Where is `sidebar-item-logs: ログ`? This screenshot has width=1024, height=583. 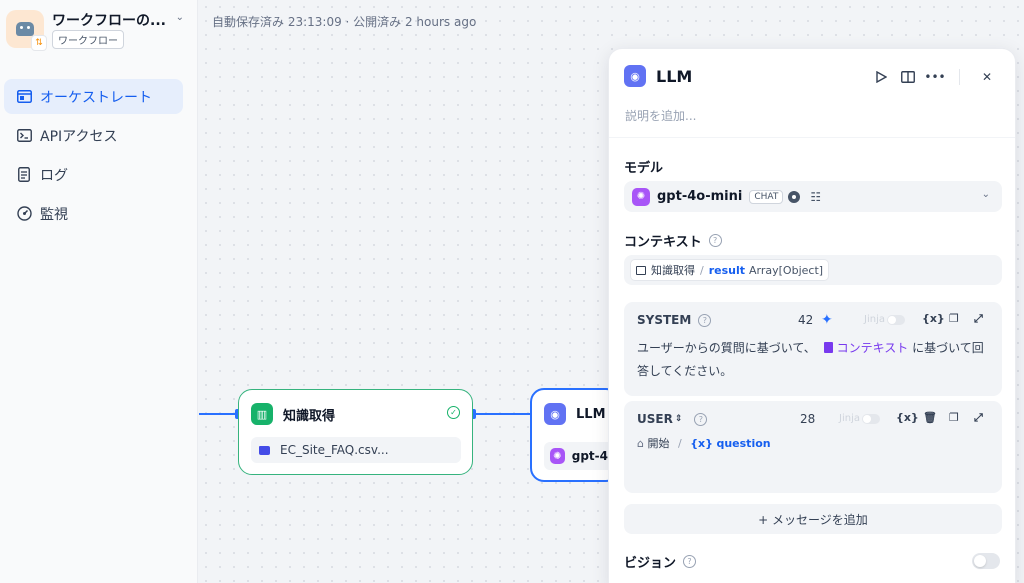 sidebar-item-logs: ログ is located at coordinates (93, 174).